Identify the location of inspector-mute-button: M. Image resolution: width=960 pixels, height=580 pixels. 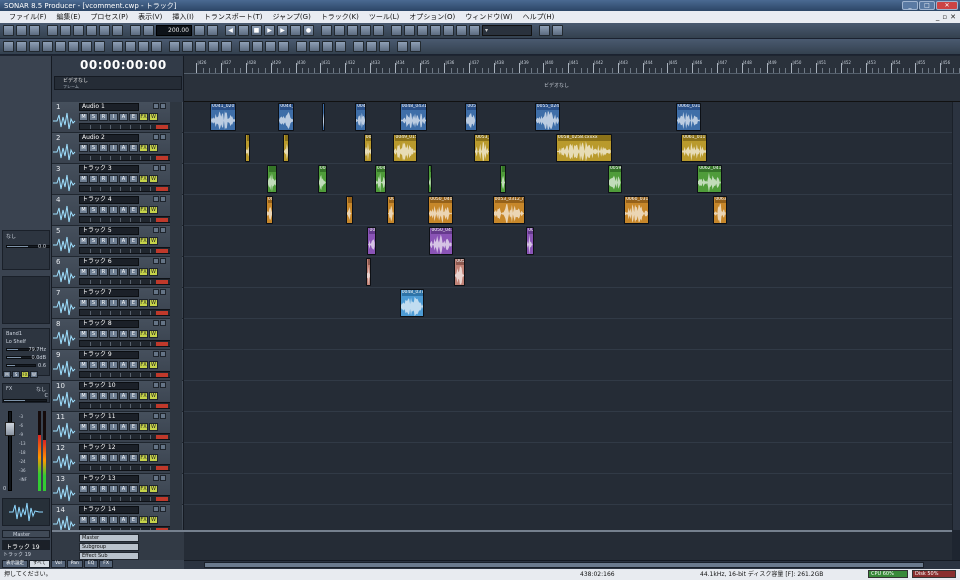
(7, 374).